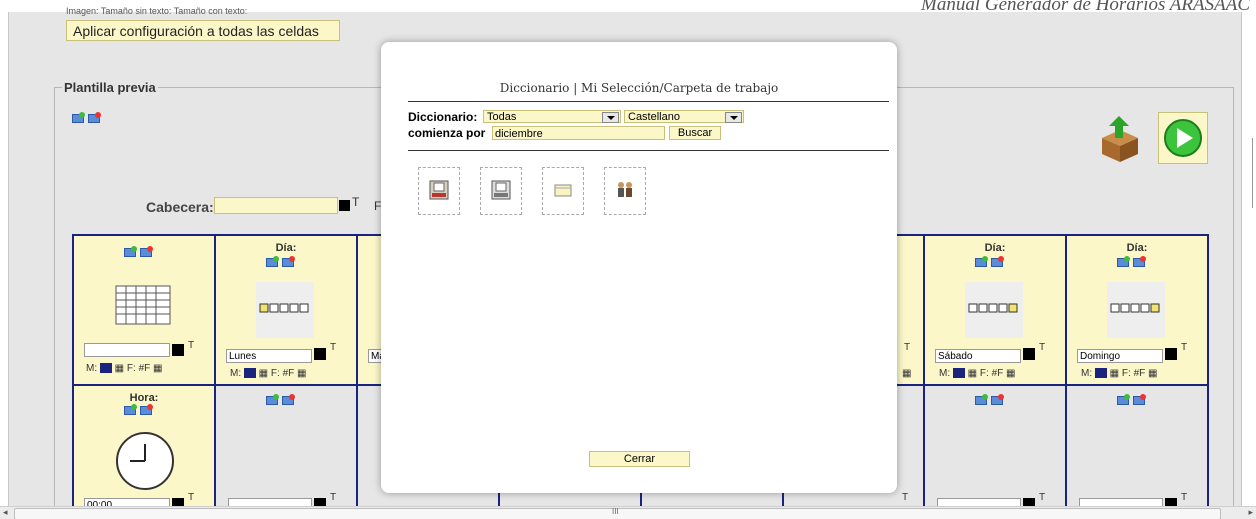 Image resolution: width=1256 pixels, height=519 pixels. I want to click on title-divider, so click(648, 101).